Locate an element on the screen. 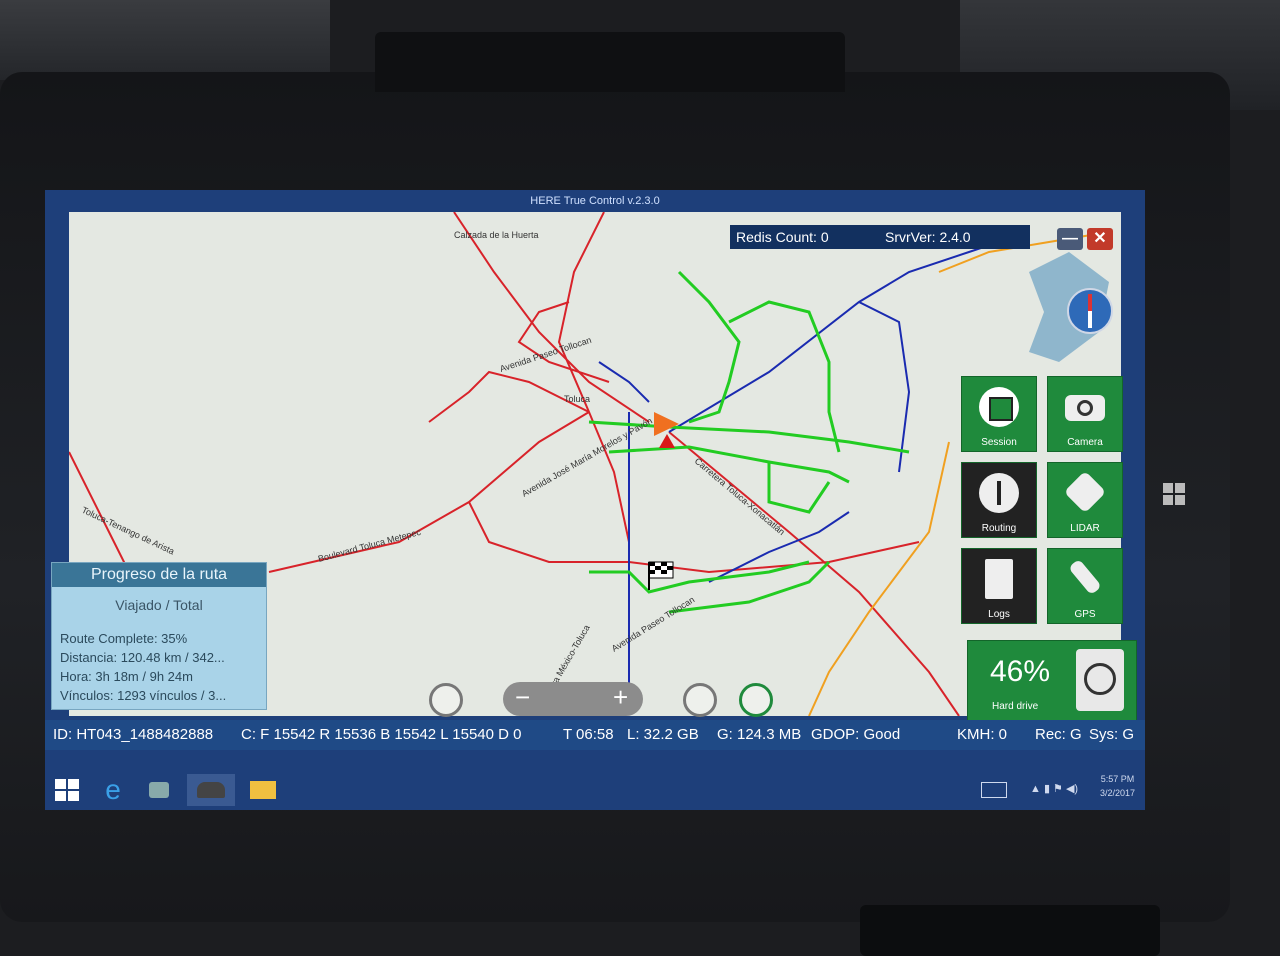 The height and width of the screenshot is (956, 1280). tile-label: Routing is located at coordinates (999, 528).